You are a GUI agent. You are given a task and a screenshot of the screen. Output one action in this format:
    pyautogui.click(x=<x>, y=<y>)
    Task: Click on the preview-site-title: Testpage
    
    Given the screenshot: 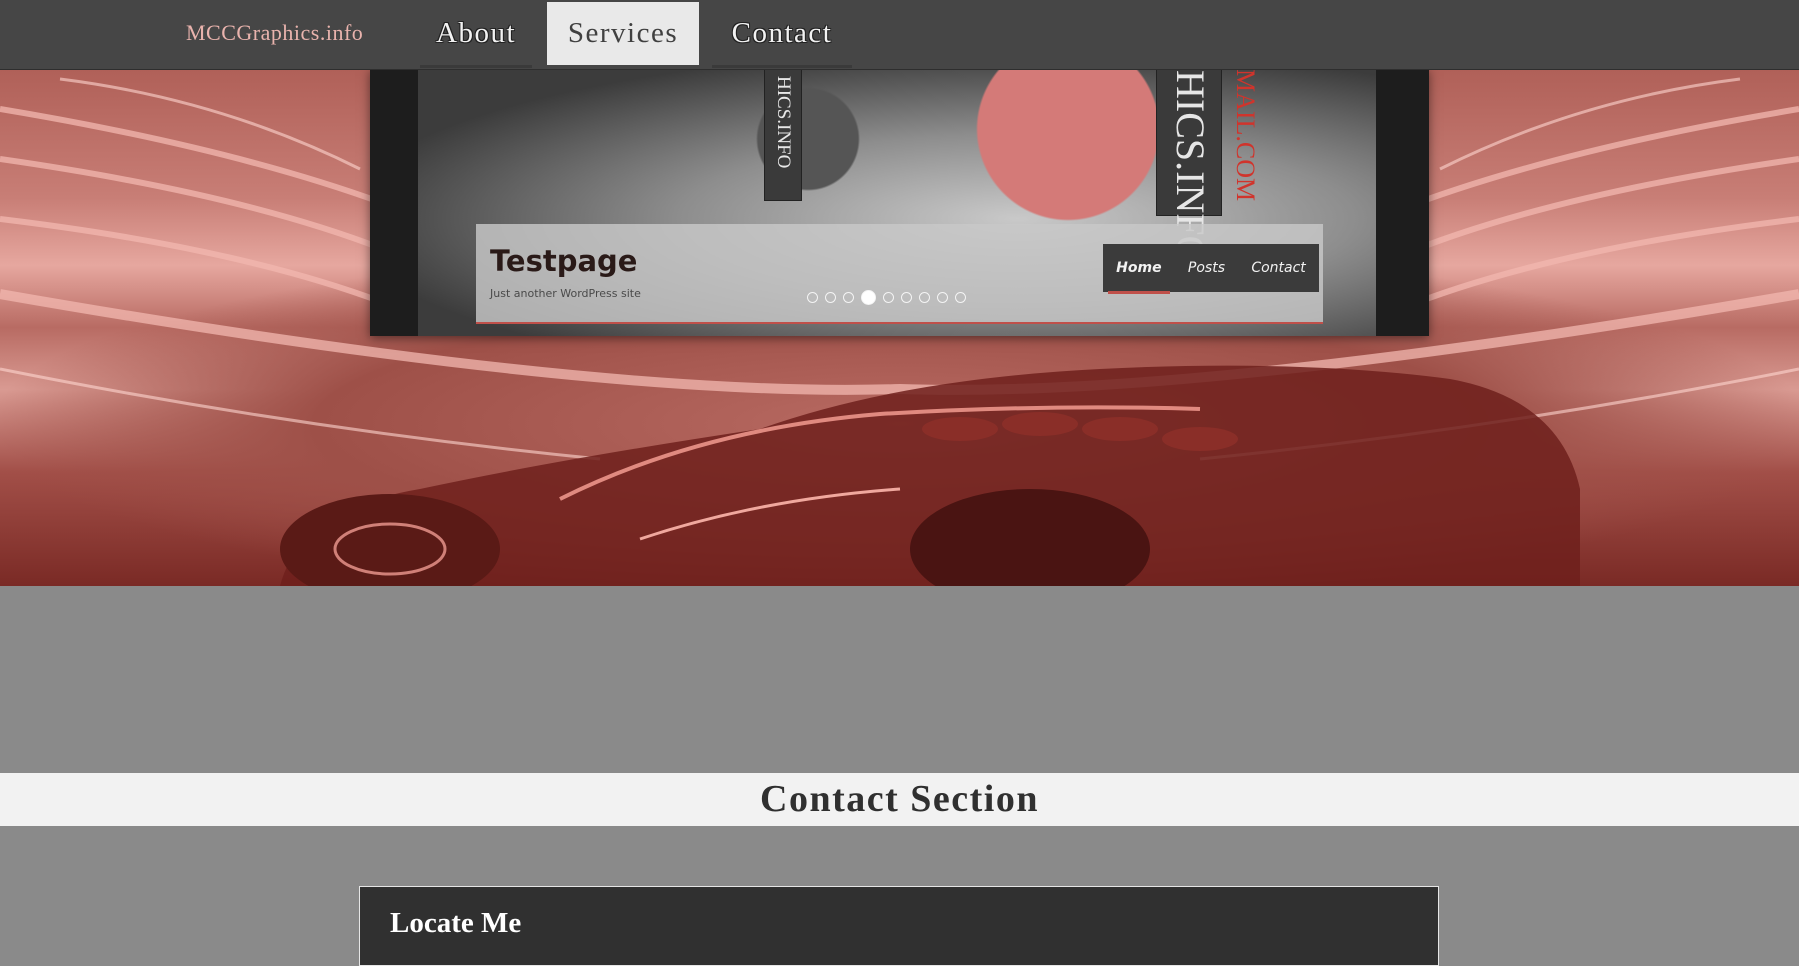 What is the action you would take?
    pyautogui.click(x=563, y=261)
    